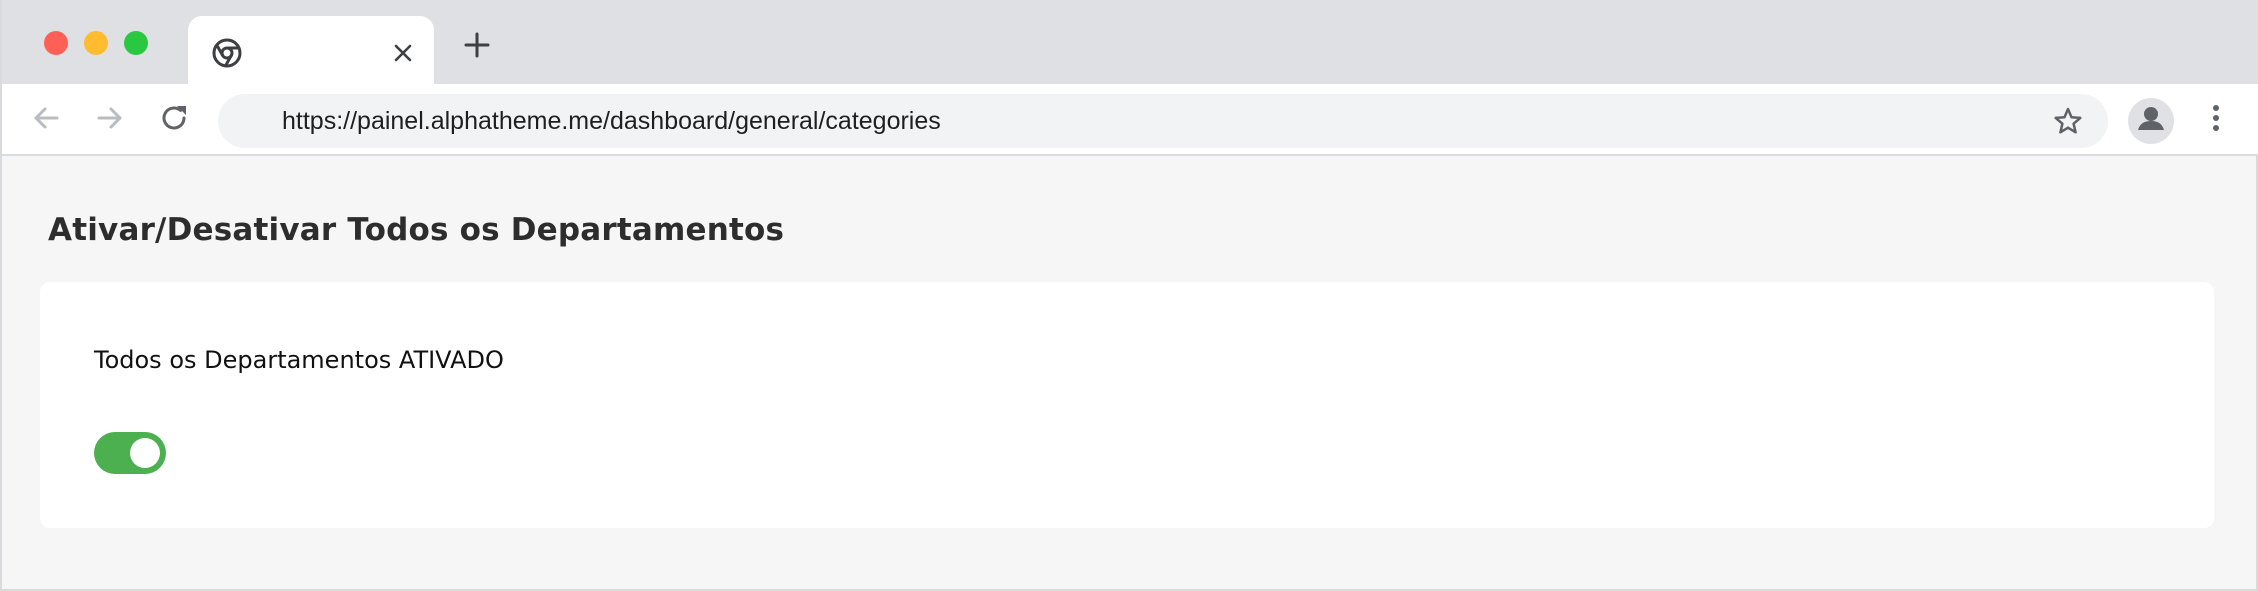  I want to click on kebab-menu-icon, so click(2216, 120).